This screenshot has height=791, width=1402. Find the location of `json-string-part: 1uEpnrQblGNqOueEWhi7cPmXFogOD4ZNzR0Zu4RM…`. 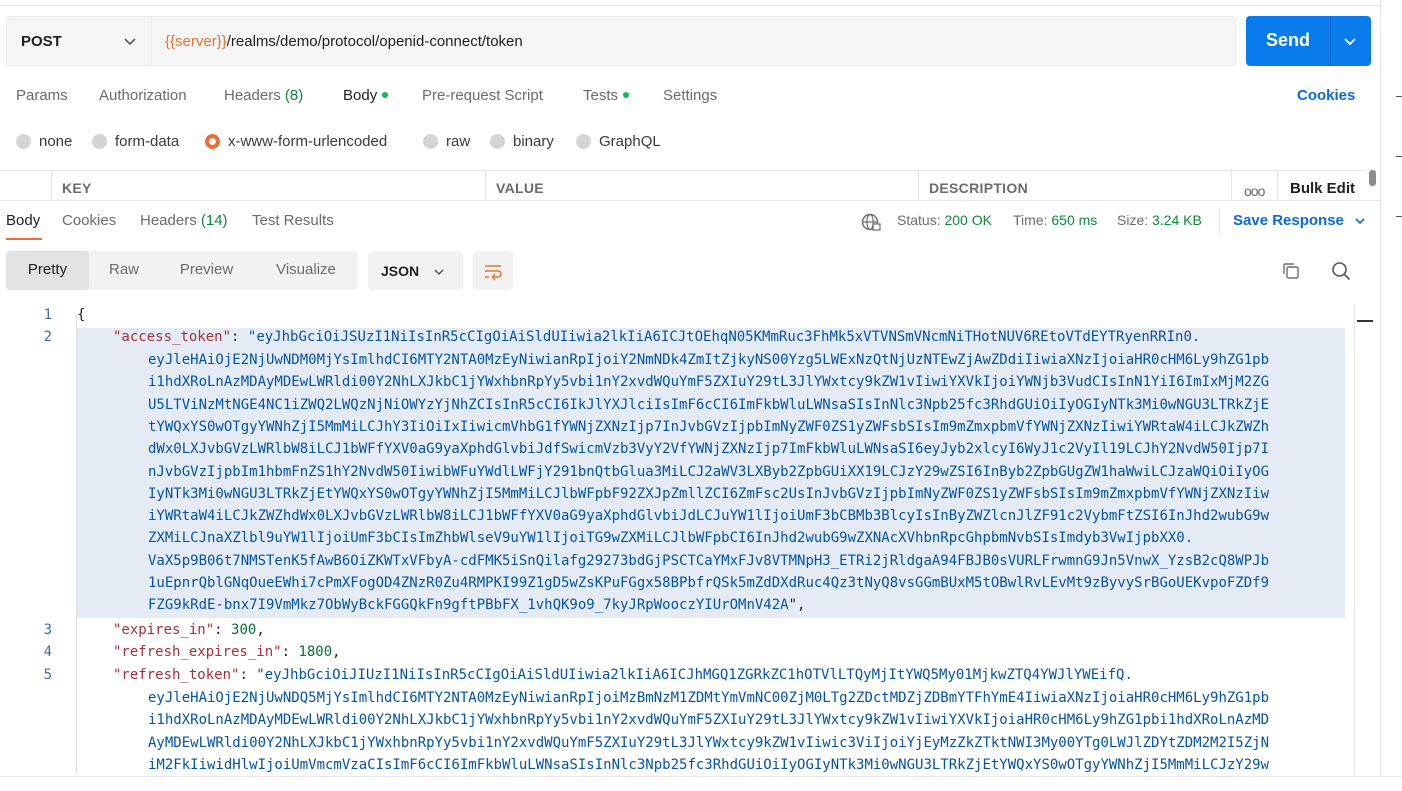

json-string-part: 1uEpnrQblGNqOueEWhi7cPmXFogOD4ZNzR0Zu4RM… is located at coordinates (709, 583).